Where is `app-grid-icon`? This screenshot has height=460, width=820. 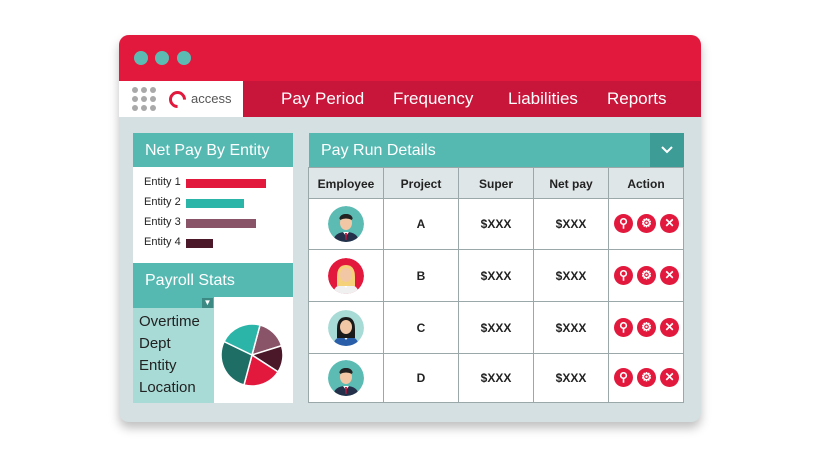 app-grid-icon is located at coordinates (144, 99).